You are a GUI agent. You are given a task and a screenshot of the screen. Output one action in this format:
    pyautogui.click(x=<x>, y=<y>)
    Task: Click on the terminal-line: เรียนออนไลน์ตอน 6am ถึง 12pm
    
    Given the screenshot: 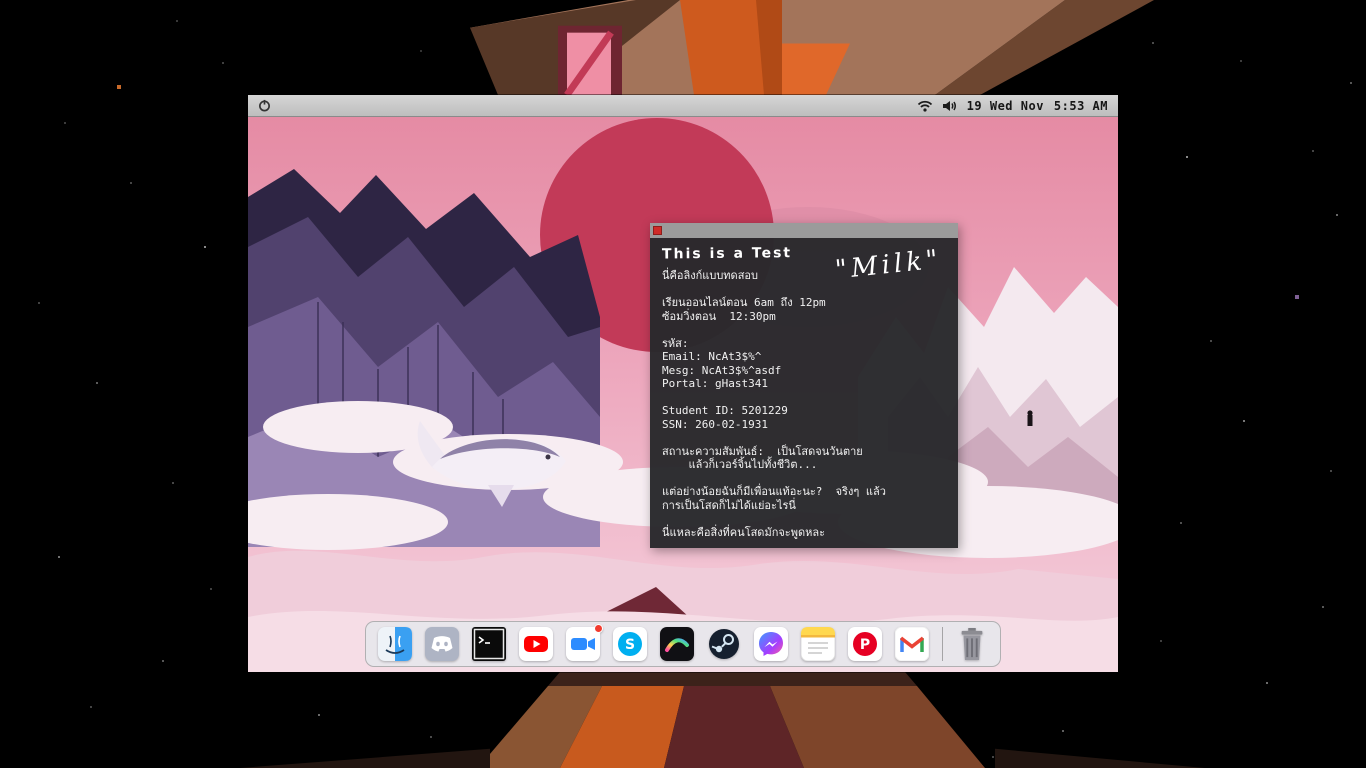 What is the action you would take?
    pyautogui.click(x=744, y=302)
    